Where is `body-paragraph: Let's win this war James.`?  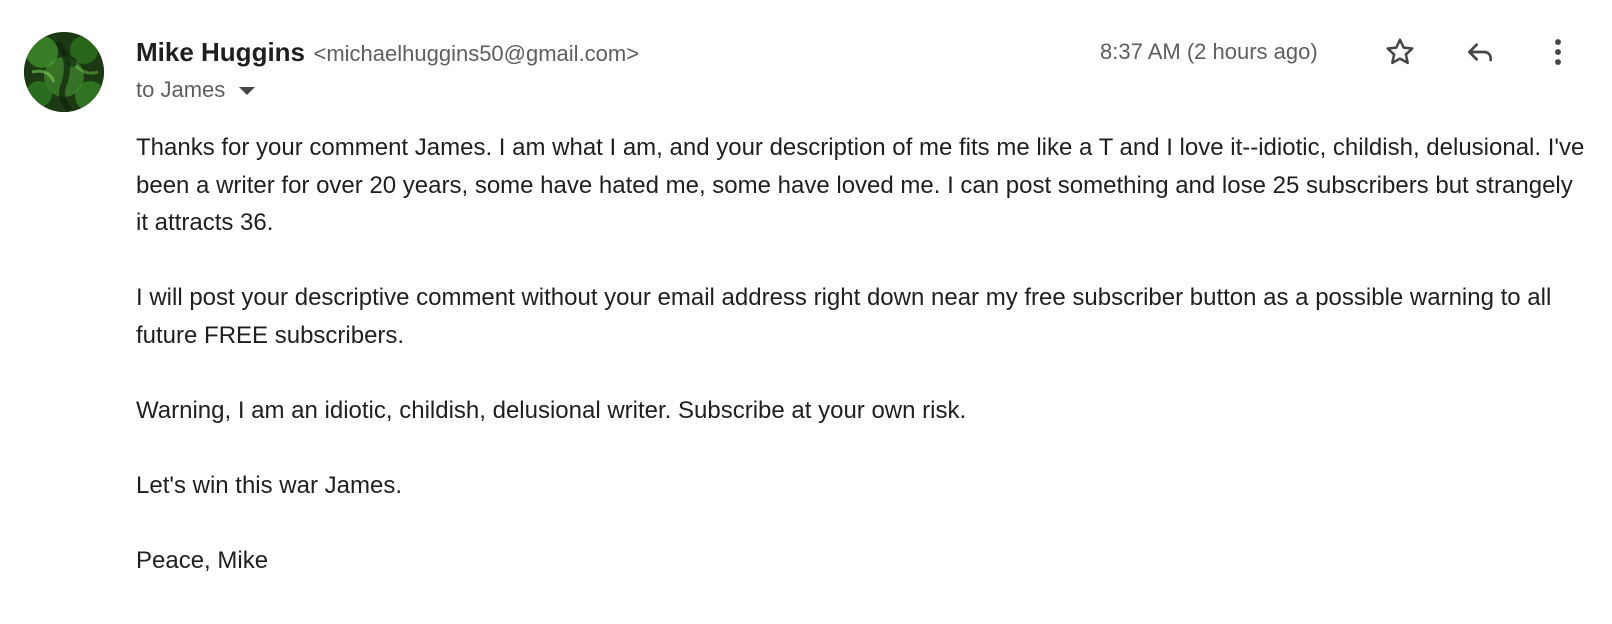 body-paragraph: Let's win this war James. is located at coordinates (269, 485).